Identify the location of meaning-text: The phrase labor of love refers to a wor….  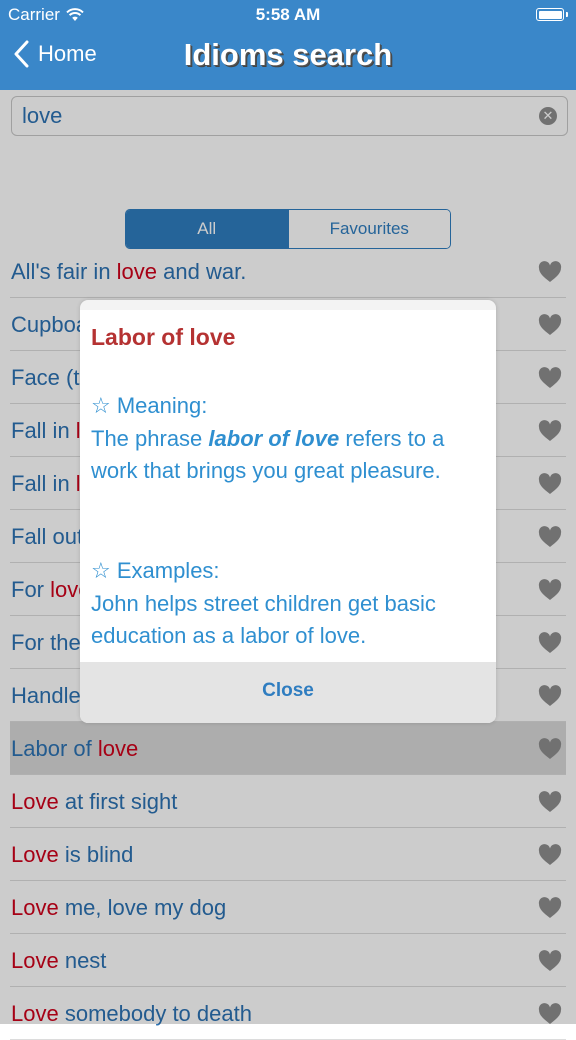
(288, 455).